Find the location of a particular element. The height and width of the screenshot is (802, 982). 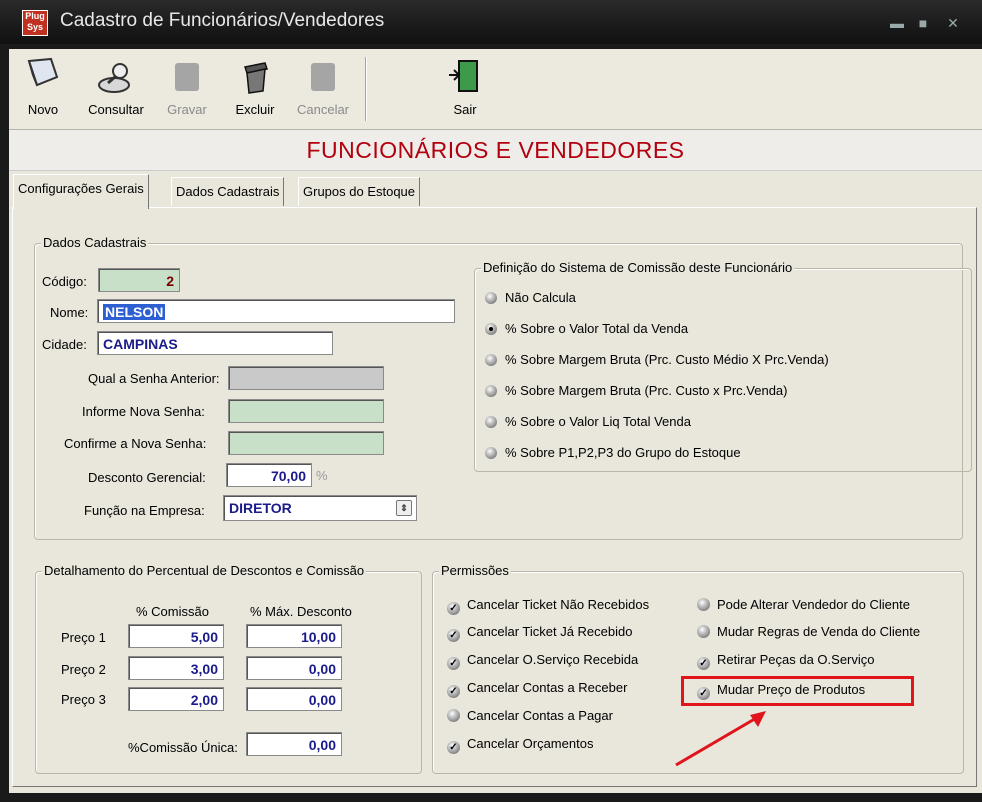

cancel-icon is located at coordinates (323, 77).